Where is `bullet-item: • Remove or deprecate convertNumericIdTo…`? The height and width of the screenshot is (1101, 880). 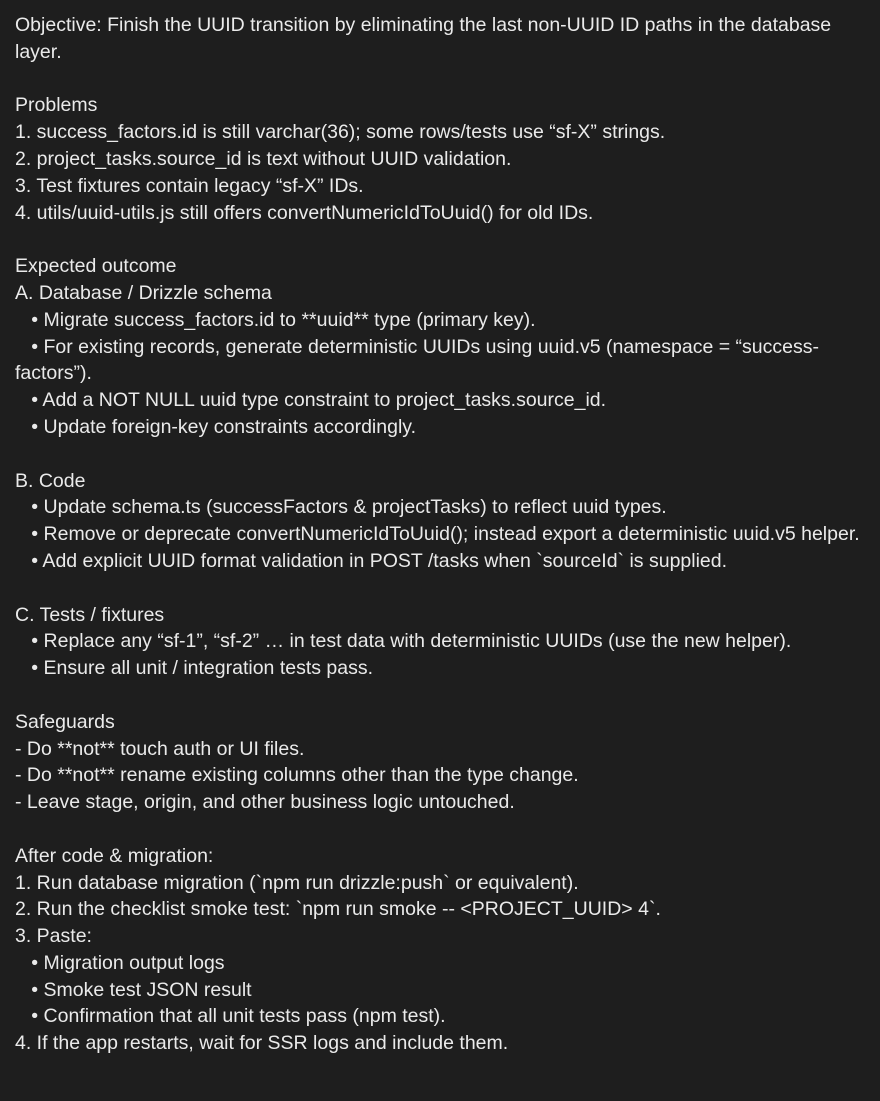 bullet-item: • Remove or deprecate convertNumericIdTo… is located at coordinates (437, 534).